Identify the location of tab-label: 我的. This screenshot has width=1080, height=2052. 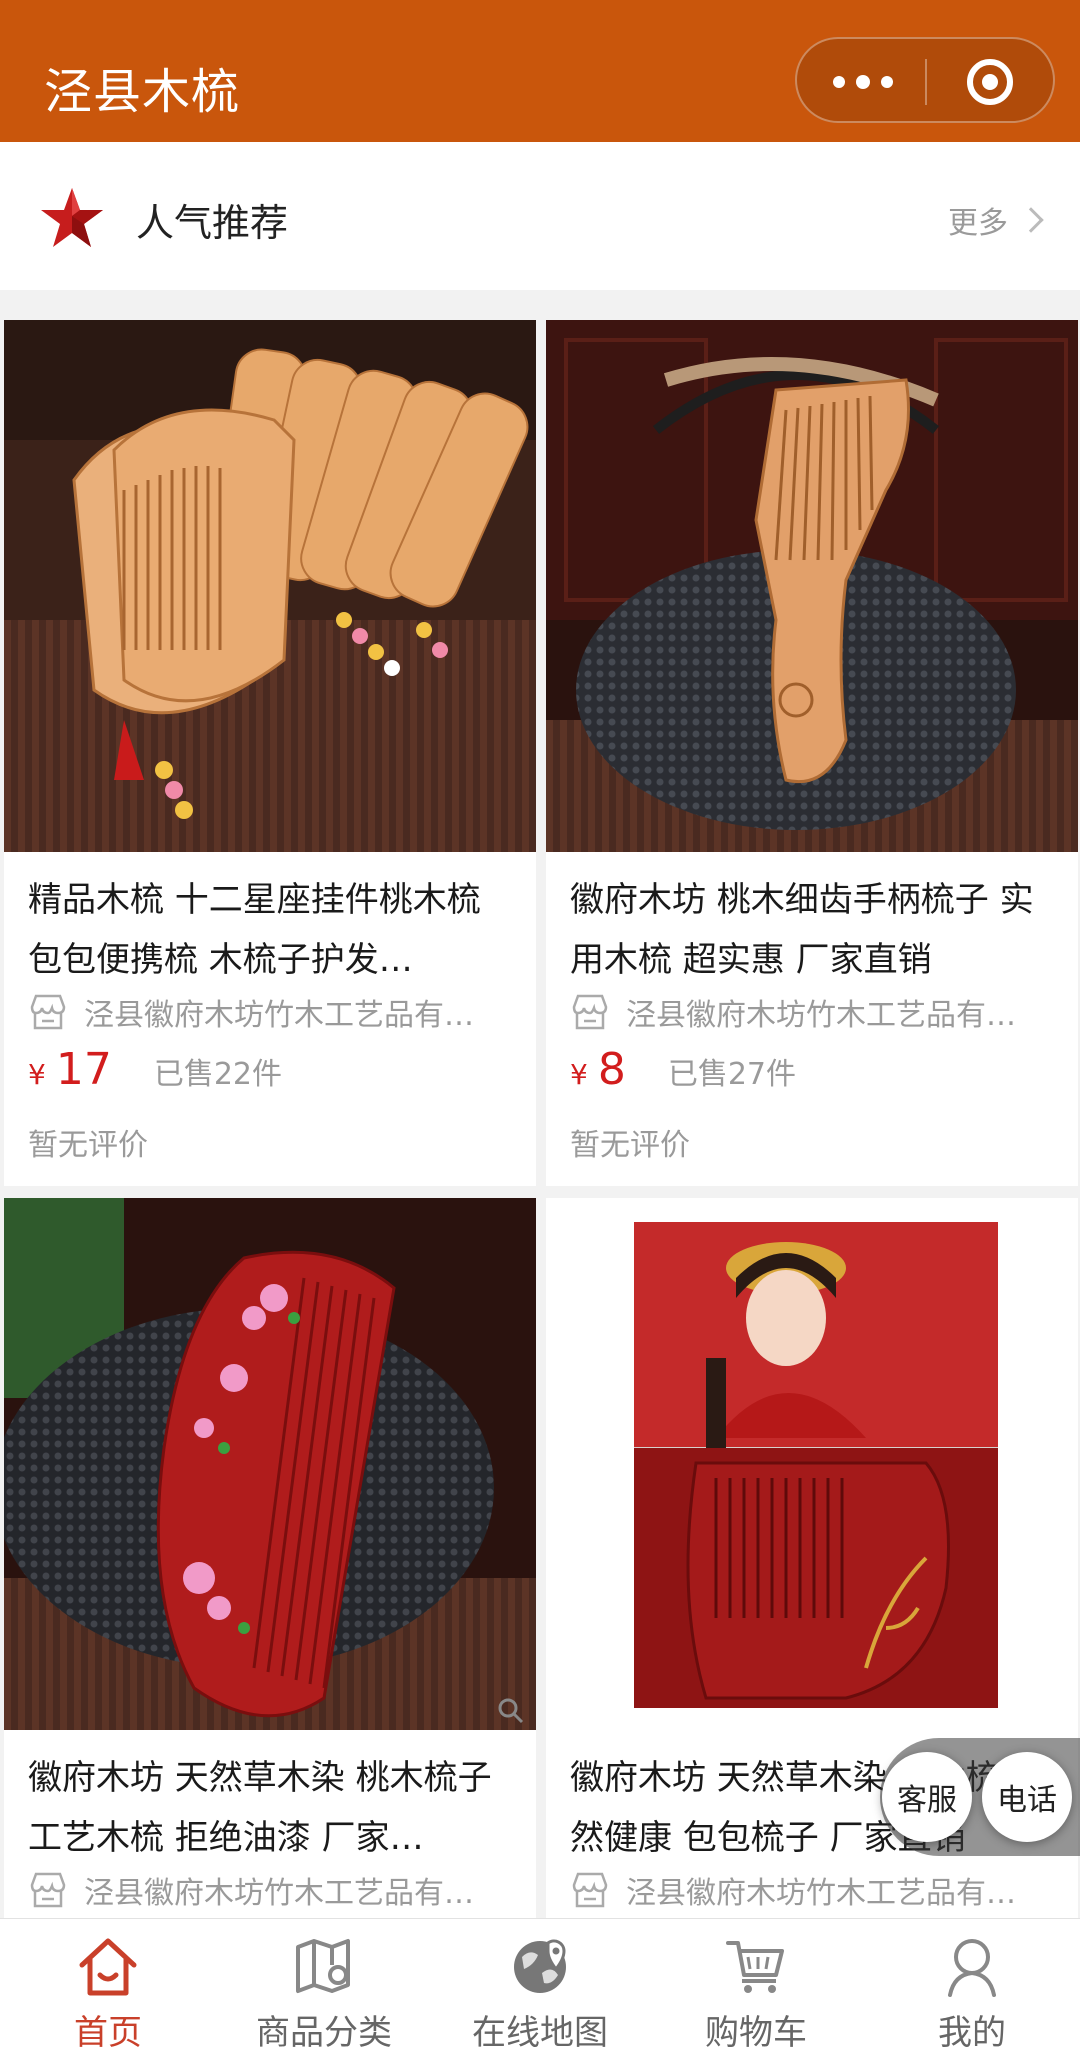
(972, 2032).